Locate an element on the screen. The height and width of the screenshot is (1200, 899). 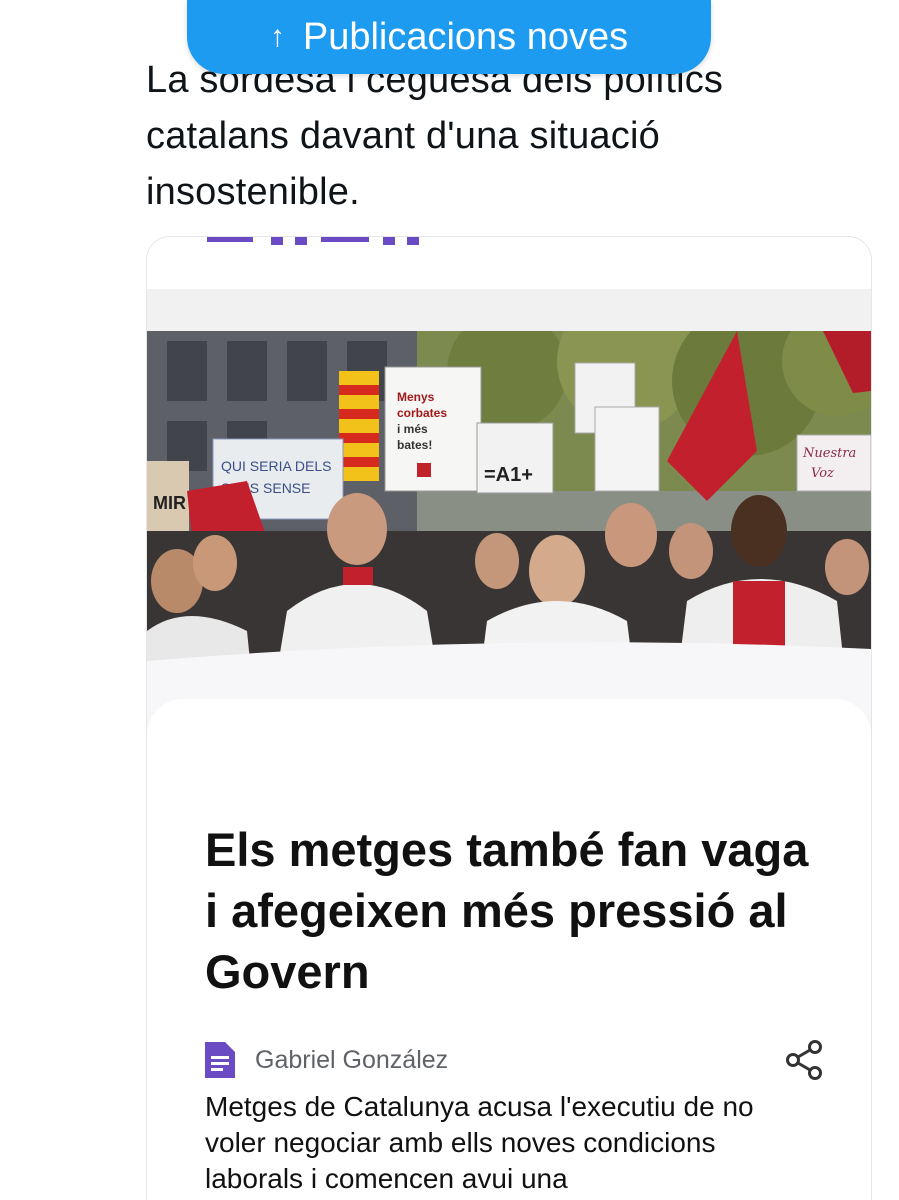
author-name: Gabriel González is located at coordinates (352, 1059).